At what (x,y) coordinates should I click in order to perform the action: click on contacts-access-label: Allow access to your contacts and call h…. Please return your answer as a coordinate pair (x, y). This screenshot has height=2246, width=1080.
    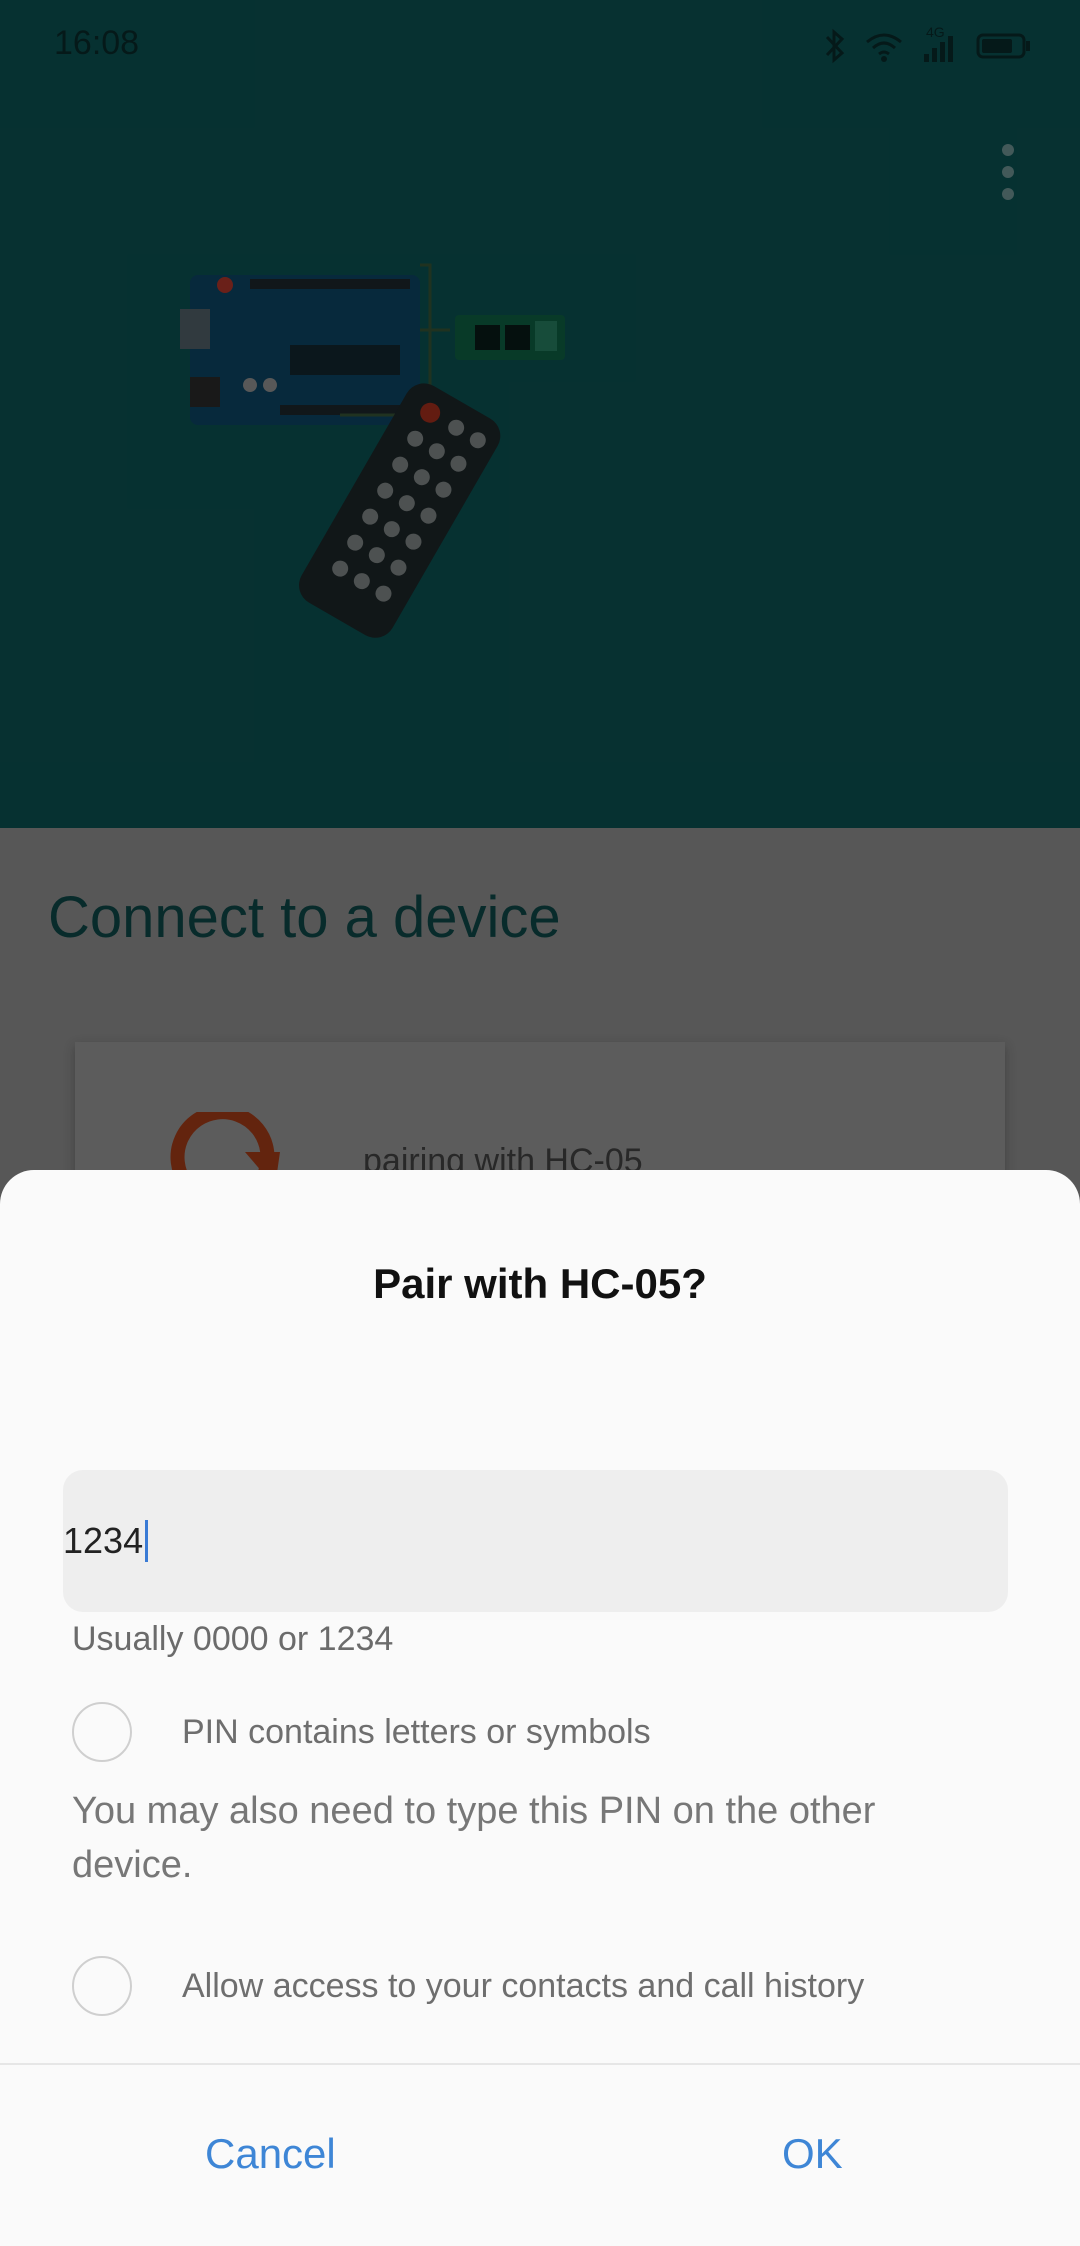
    Looking at the image, I should click on (523, 1985).